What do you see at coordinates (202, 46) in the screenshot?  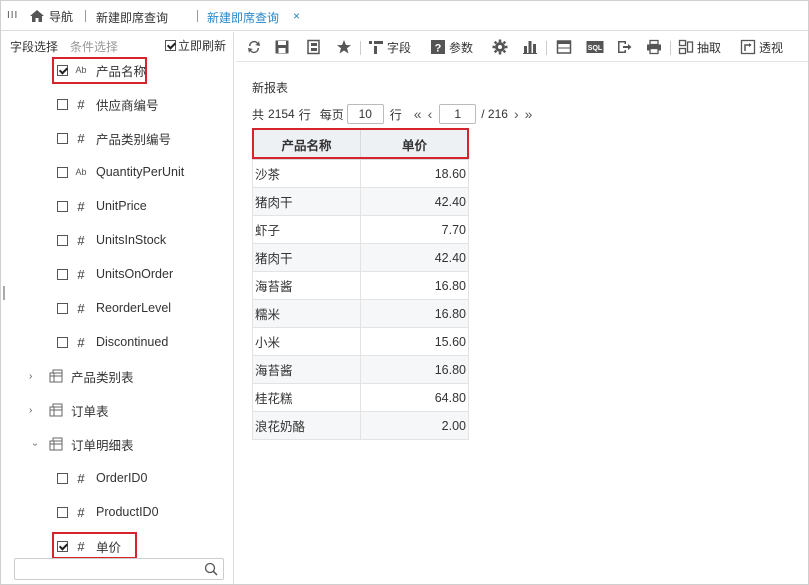 I see `auto-refresh-label: 立即刷新` at bounding box center [202, 46].